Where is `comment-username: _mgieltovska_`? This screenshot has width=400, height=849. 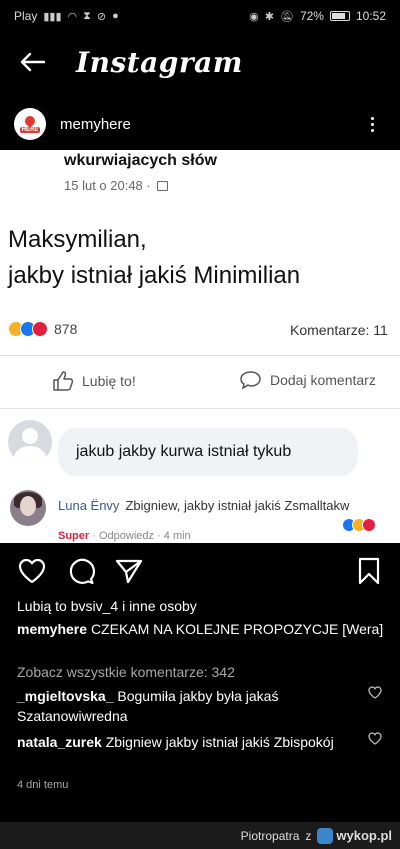
comment-username: _mgieltovska_ is located at coordinates (65, 696).